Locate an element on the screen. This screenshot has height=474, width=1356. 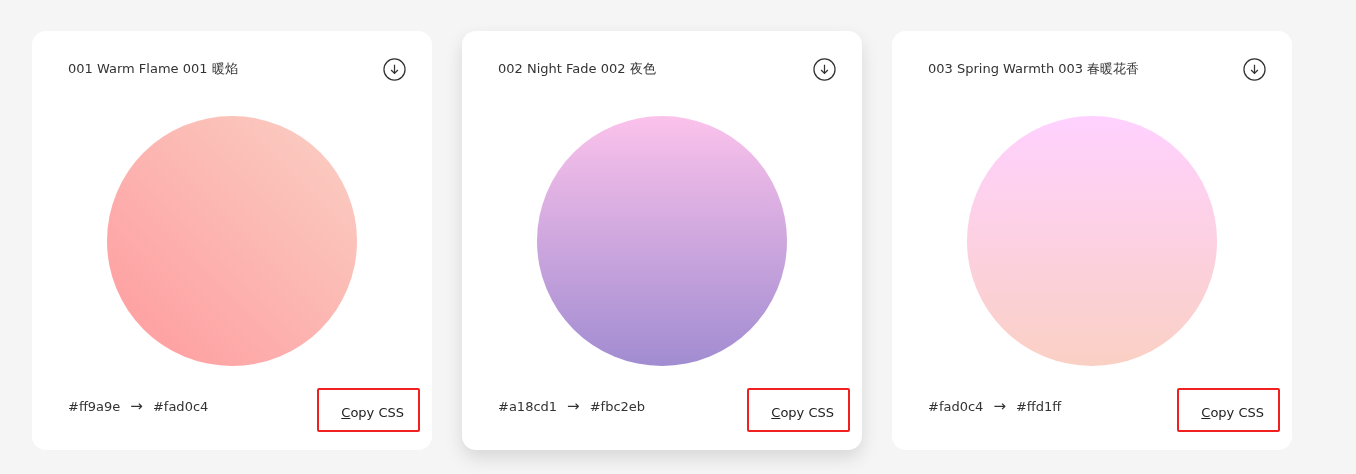
color-code: #a18cd1 is located at coordinates (528, 406).